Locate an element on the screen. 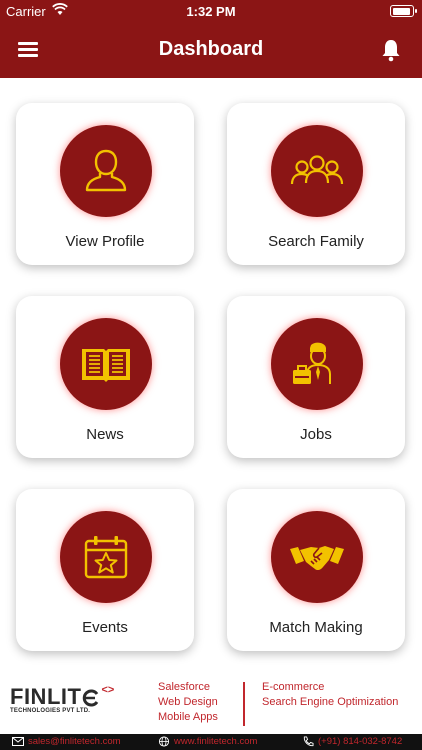 The width and height of the screenshot is (422, 750). events-card: Events is located at coordinates (105, 570).